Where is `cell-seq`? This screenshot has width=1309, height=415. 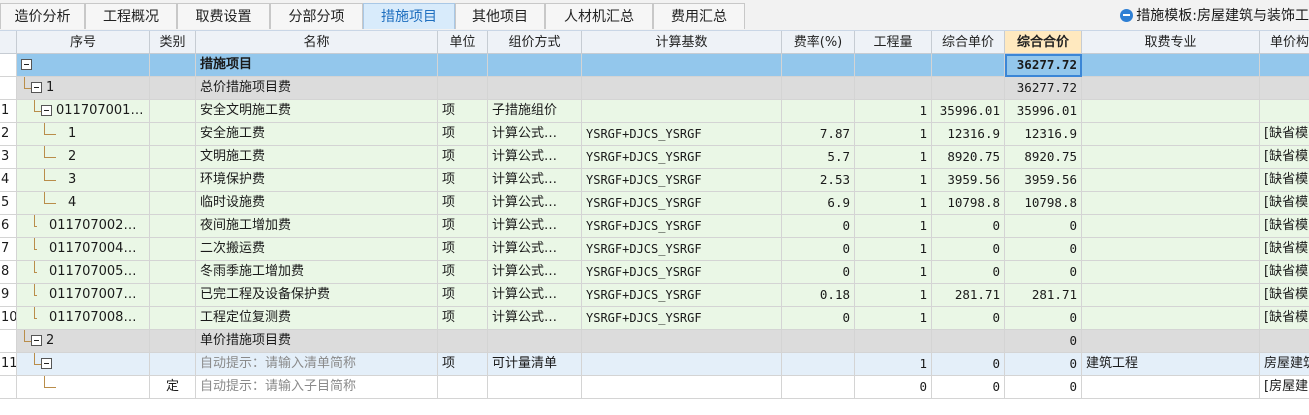 cell-seq is located at coordinates (83, 387).